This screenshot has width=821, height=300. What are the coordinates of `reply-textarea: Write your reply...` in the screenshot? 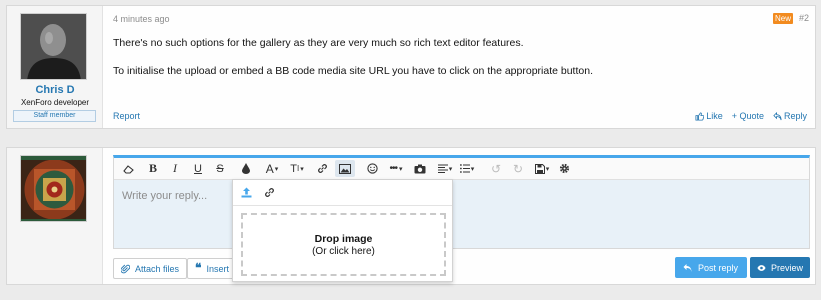 It's located at (164, 196).